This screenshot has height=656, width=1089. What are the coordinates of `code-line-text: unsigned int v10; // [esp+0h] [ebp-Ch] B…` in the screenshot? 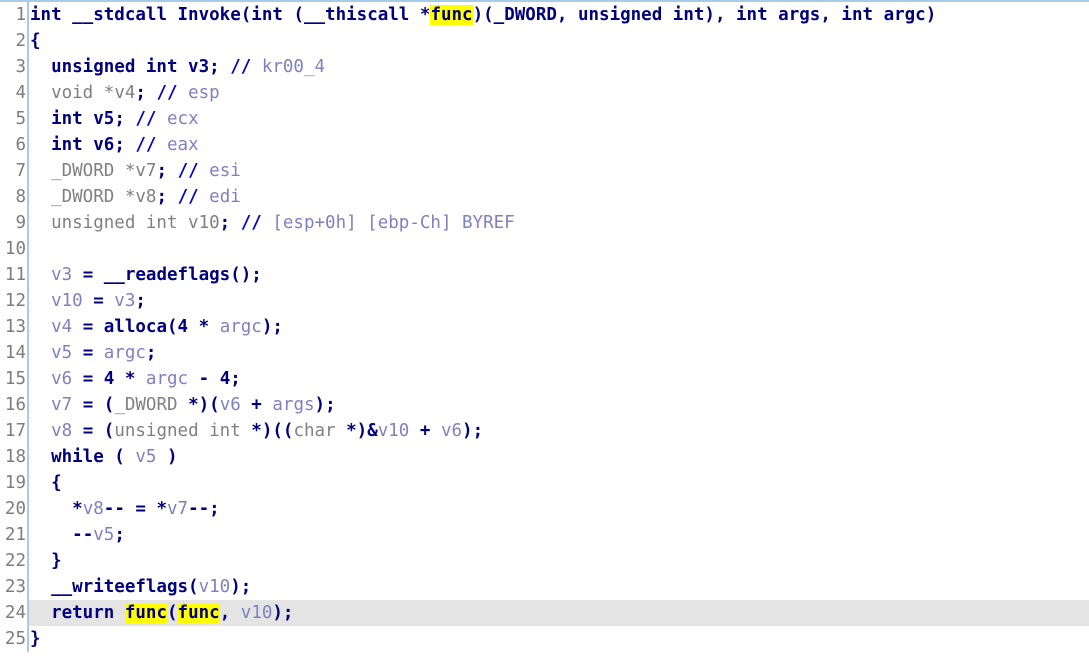 It's located at (559, 223).